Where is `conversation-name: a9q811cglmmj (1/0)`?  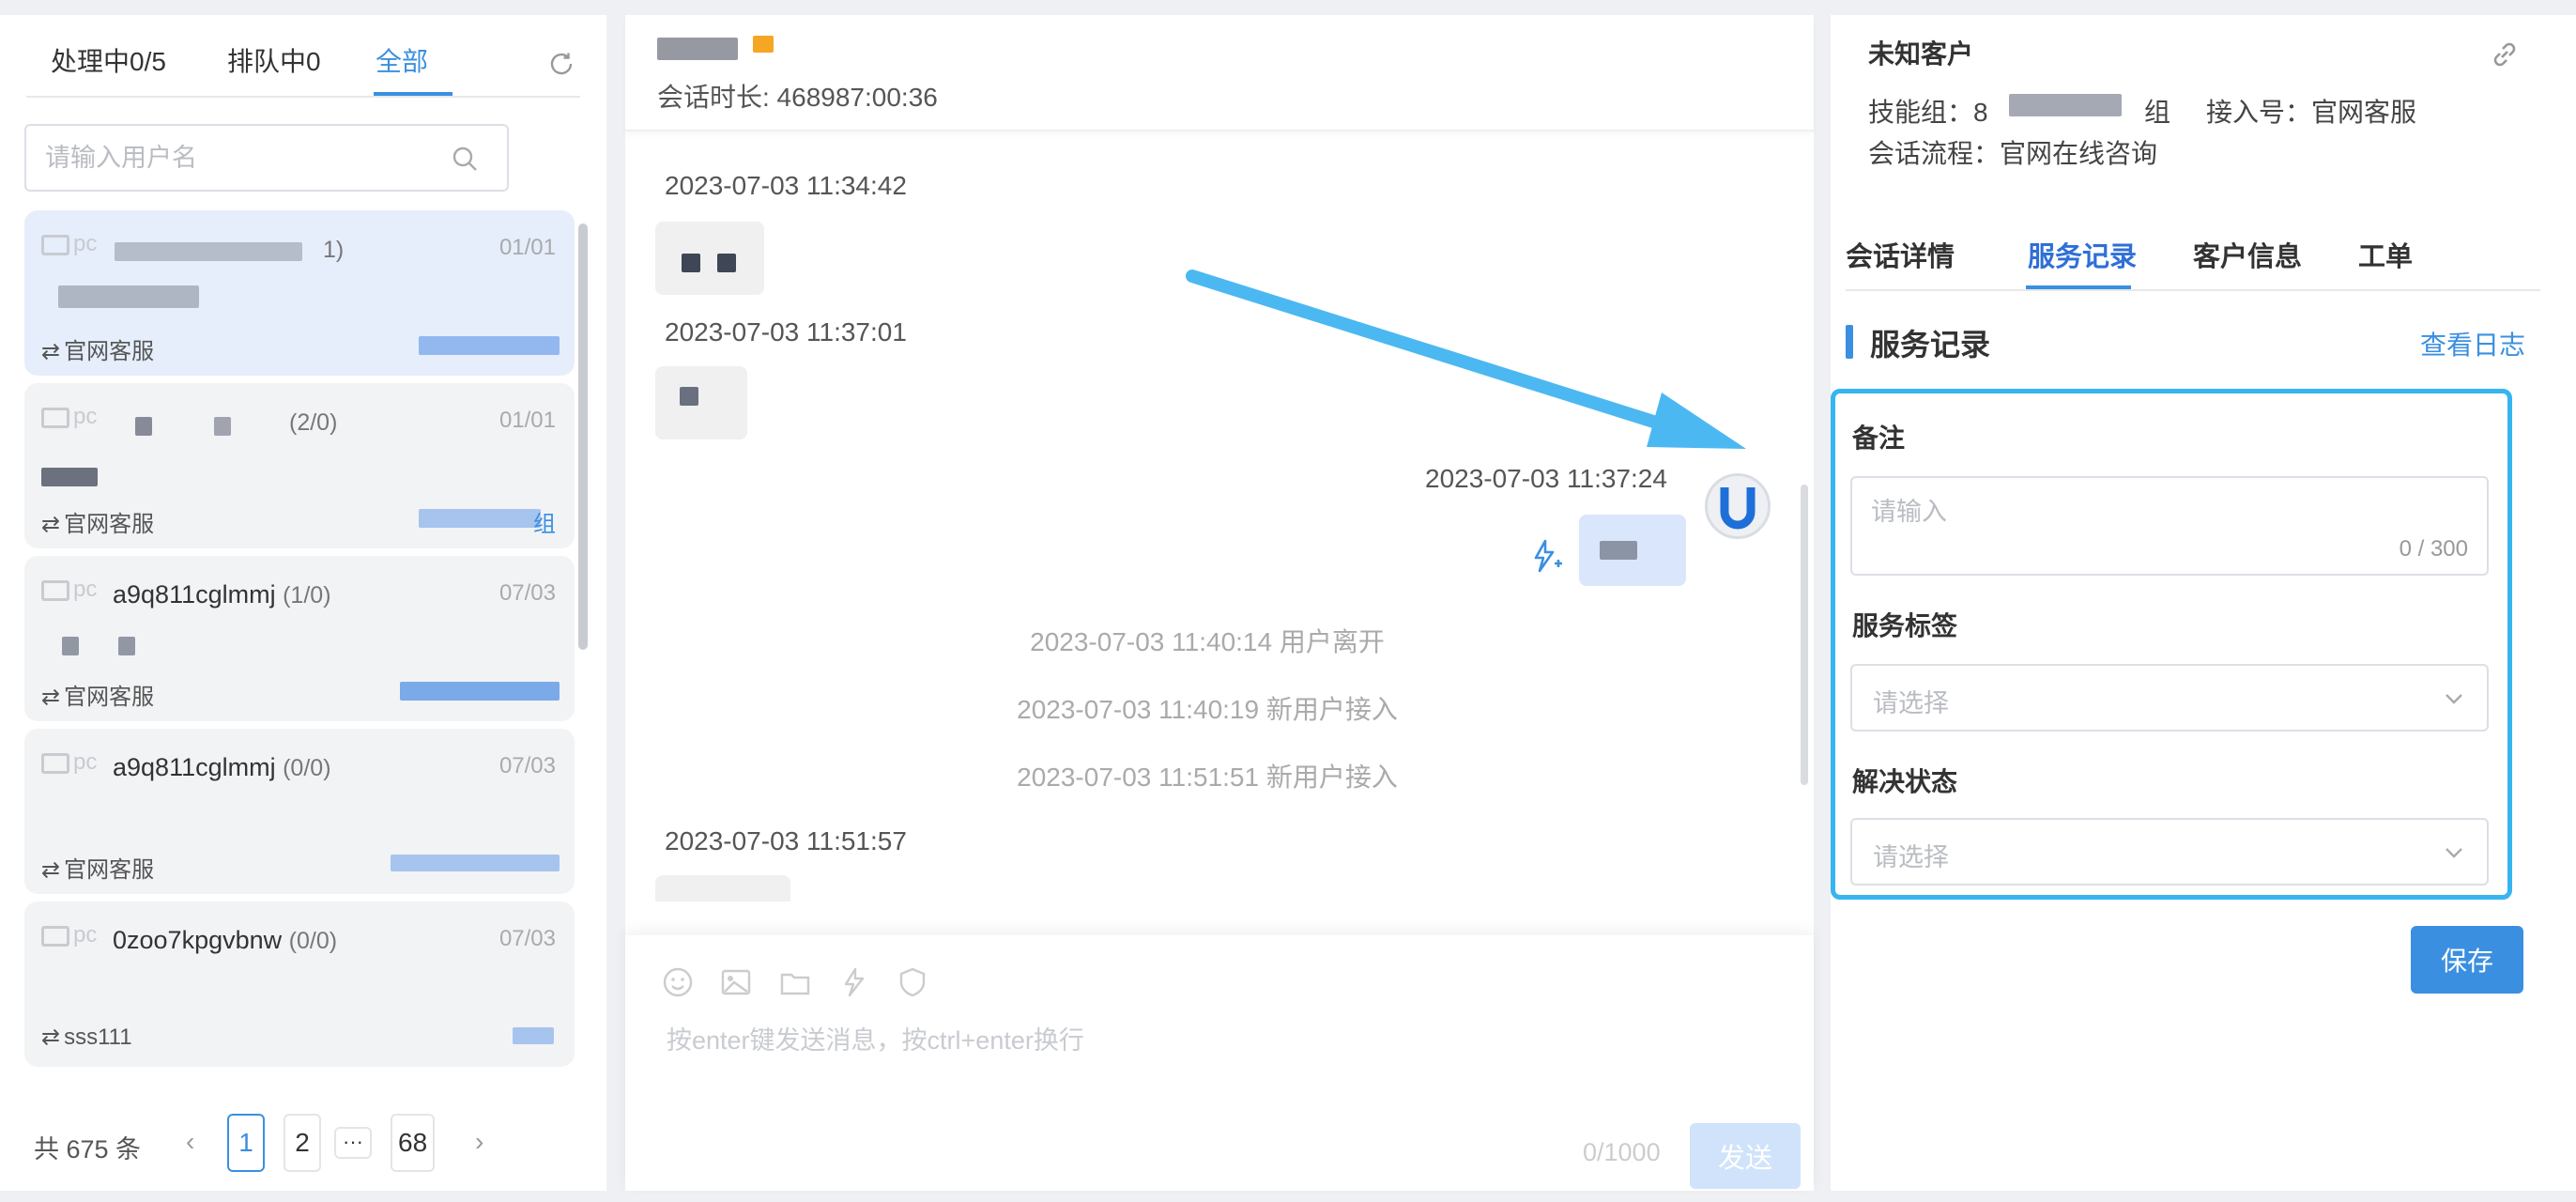
conversation-name: a9q811cglmmj (1/0) is located at coordinates (222, 594).